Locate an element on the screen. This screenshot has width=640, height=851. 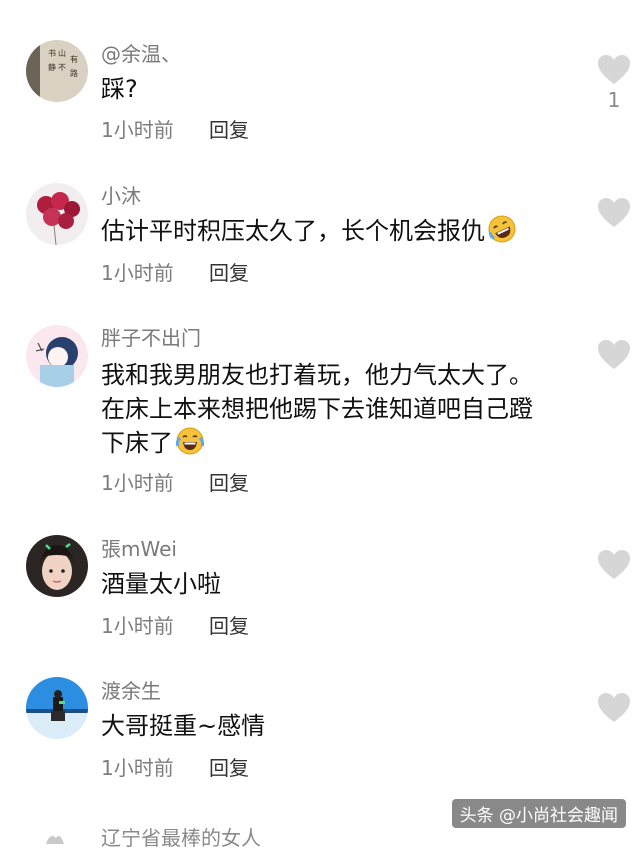
comment-line-last: 下床了 is located at coordinates (336, 443).